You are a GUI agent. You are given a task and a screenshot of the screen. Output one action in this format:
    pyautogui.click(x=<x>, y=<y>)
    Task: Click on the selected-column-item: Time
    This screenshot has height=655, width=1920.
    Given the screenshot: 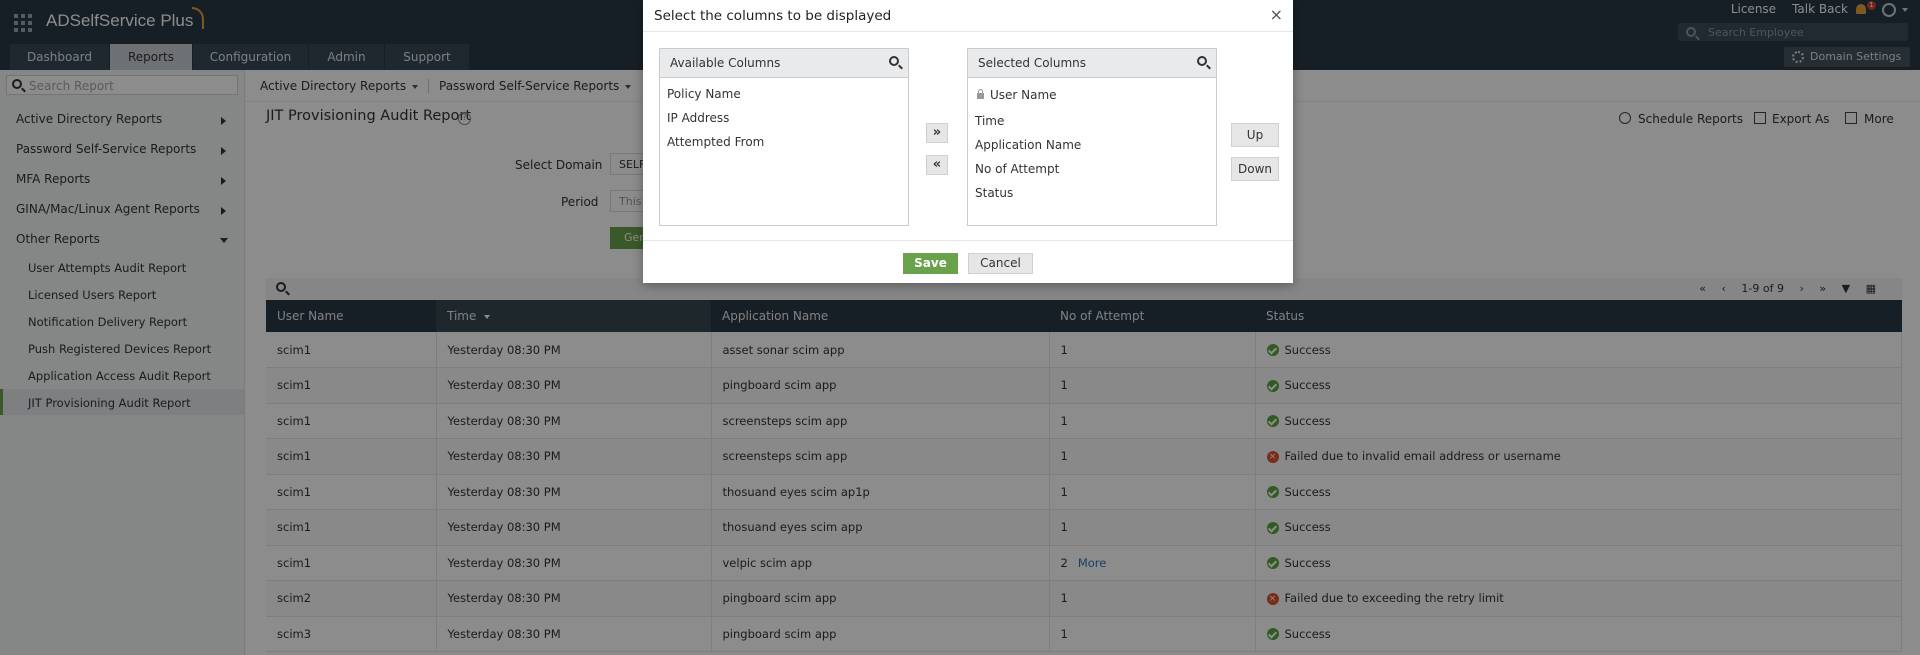 What is the action you would take?
    pyautogui.click(x=1092, y=121)
    